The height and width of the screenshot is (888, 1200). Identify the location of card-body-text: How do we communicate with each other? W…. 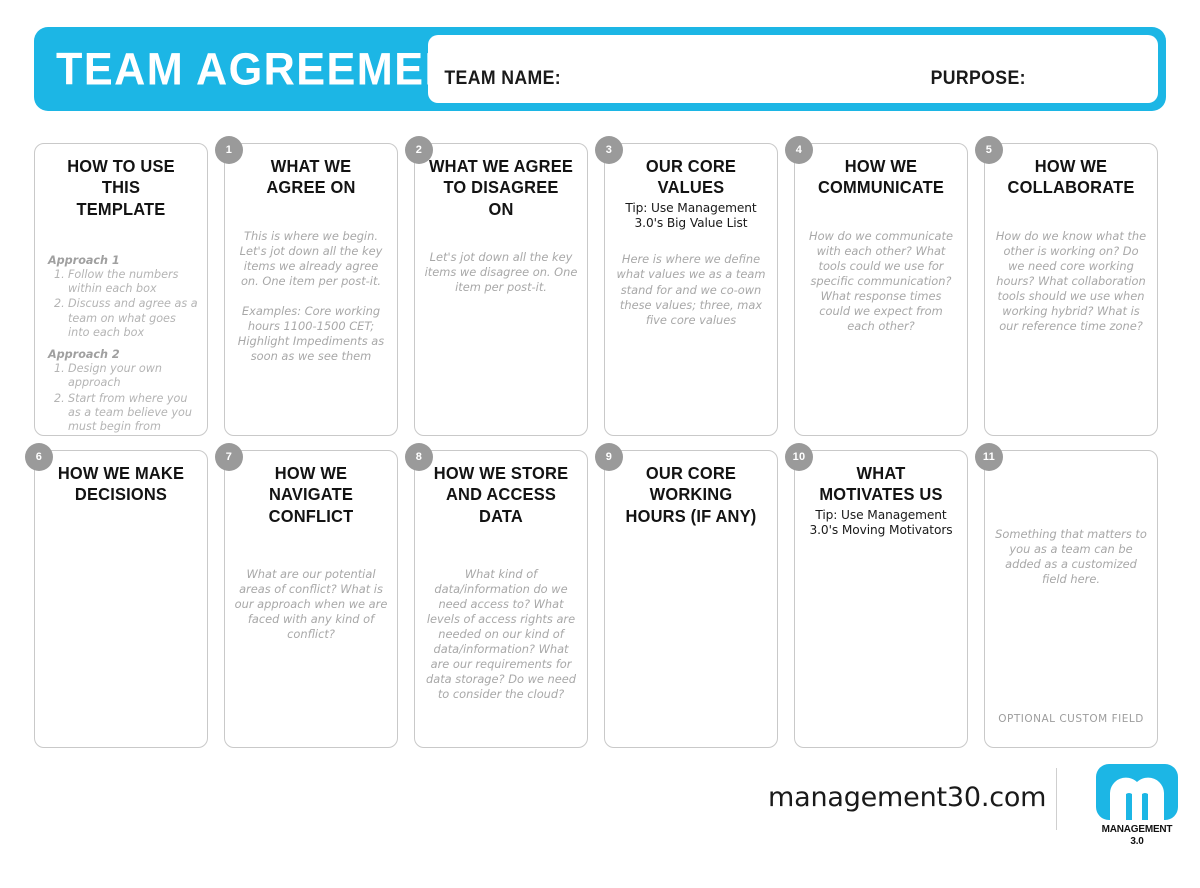
(881, 280).